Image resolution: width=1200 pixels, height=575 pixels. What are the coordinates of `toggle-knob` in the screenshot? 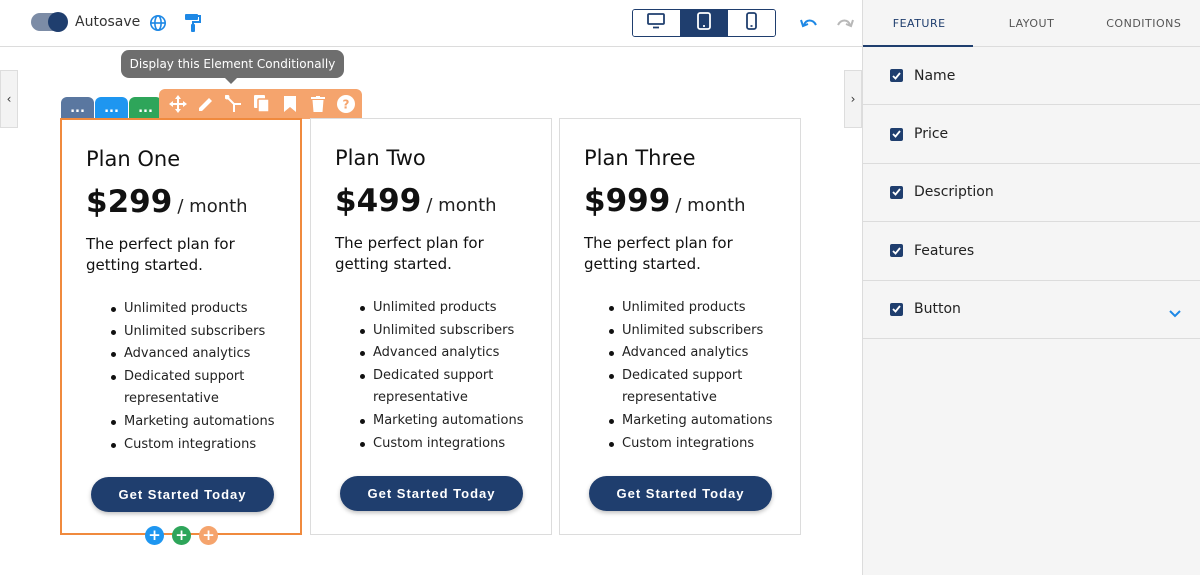 It's located at (58, 22).